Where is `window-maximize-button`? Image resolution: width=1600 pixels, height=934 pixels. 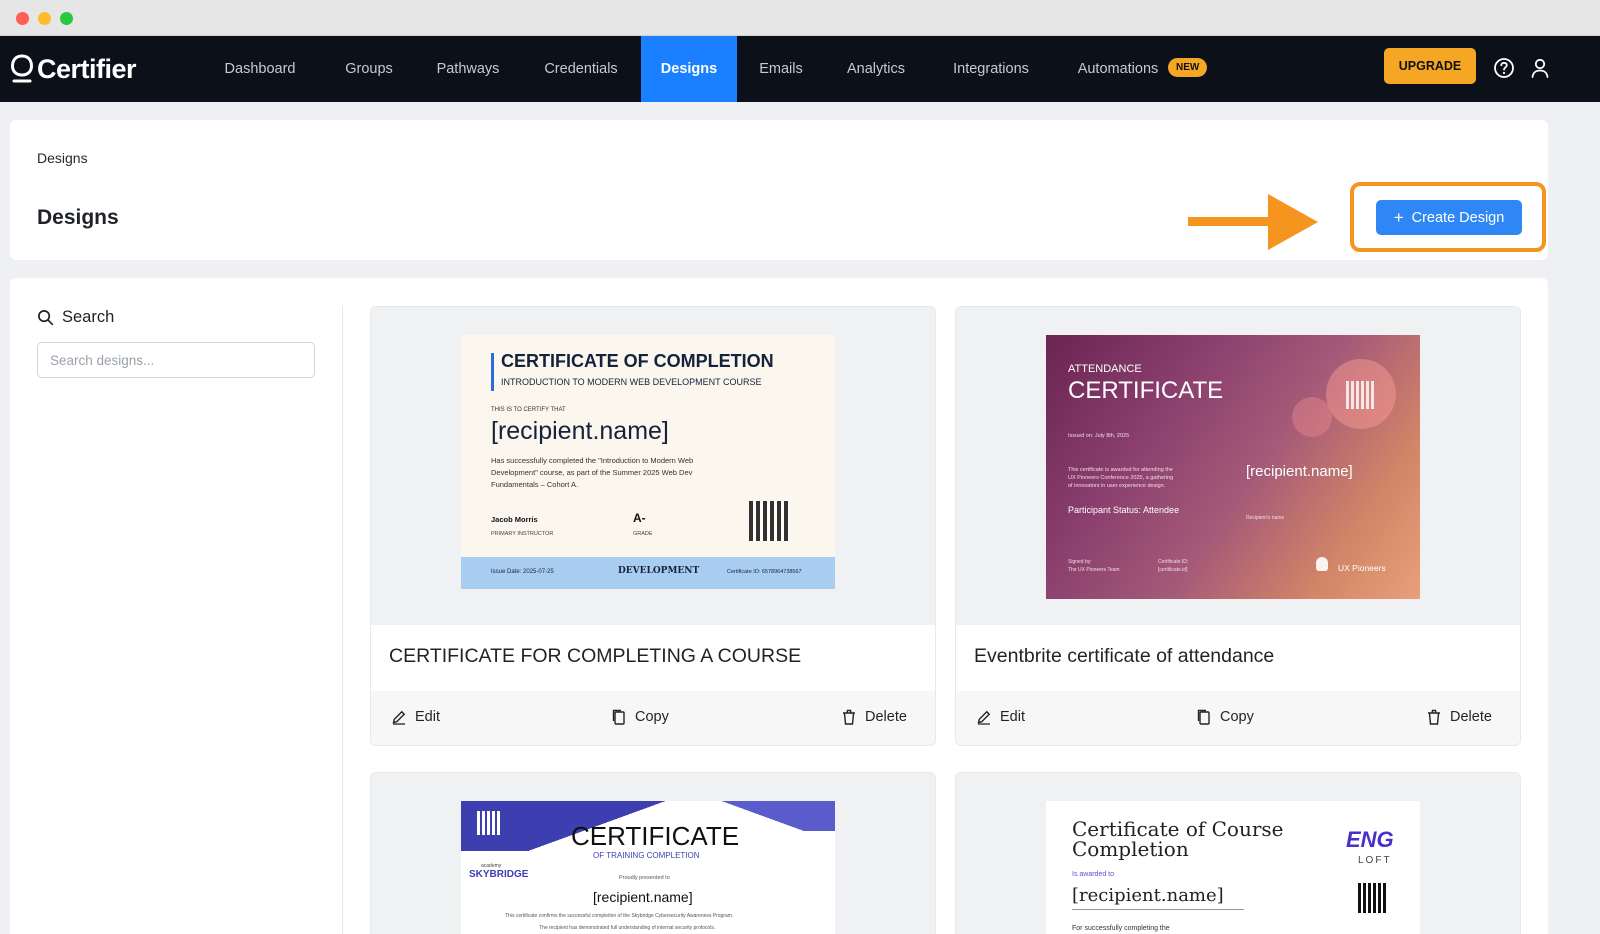 window-maximize-button is located at coordinates (66, 18).